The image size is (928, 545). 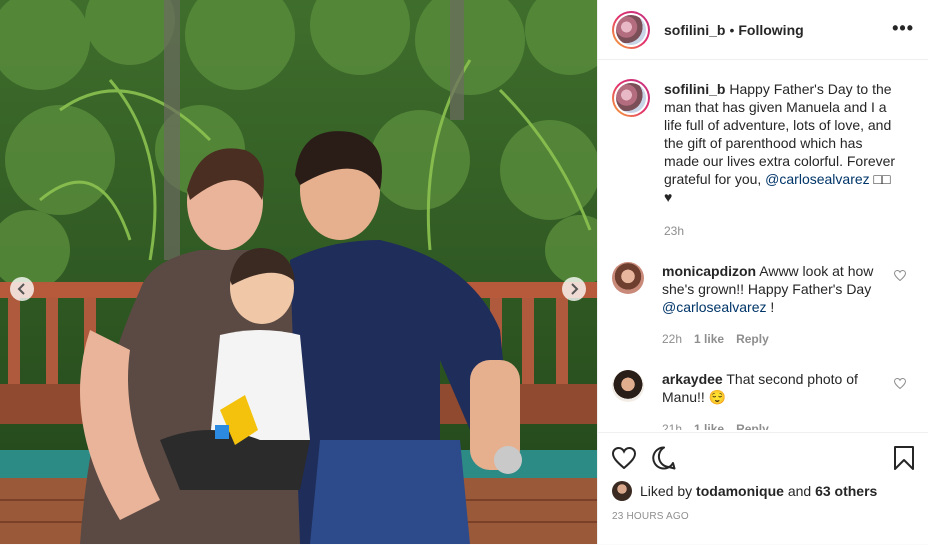 What do you see at coordinates (622, 491) in the screenshot?
I see `liker-avatar` at bounding box center [622, 491].